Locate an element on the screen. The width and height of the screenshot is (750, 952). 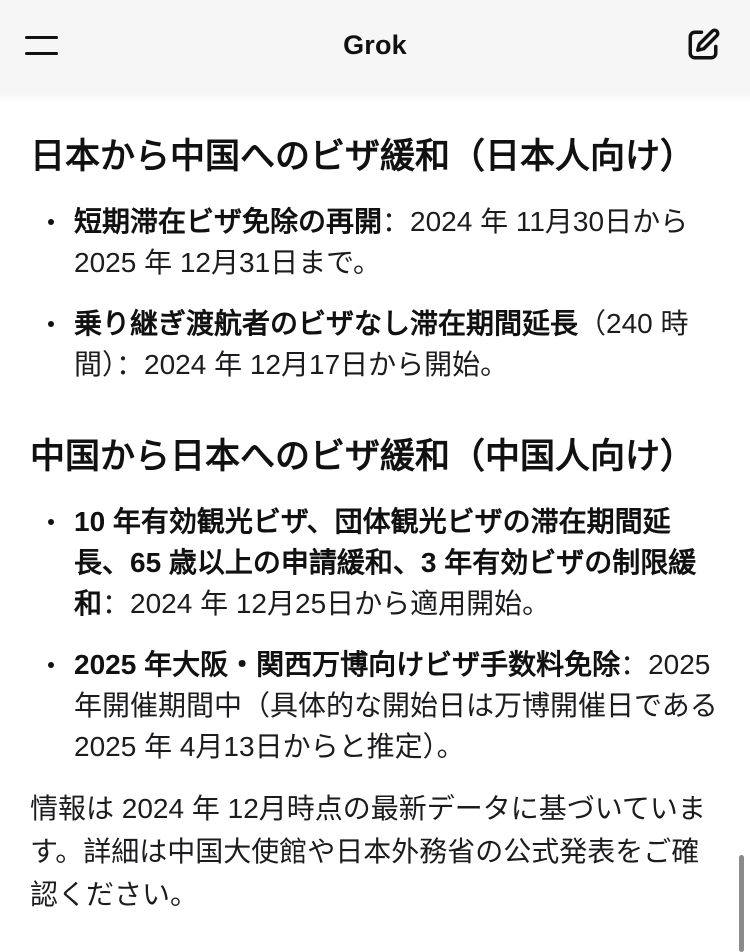
item-label: 乗り継ぎ渡航者のビザなし滞在期間延長 is located at coordinates (326, 323).